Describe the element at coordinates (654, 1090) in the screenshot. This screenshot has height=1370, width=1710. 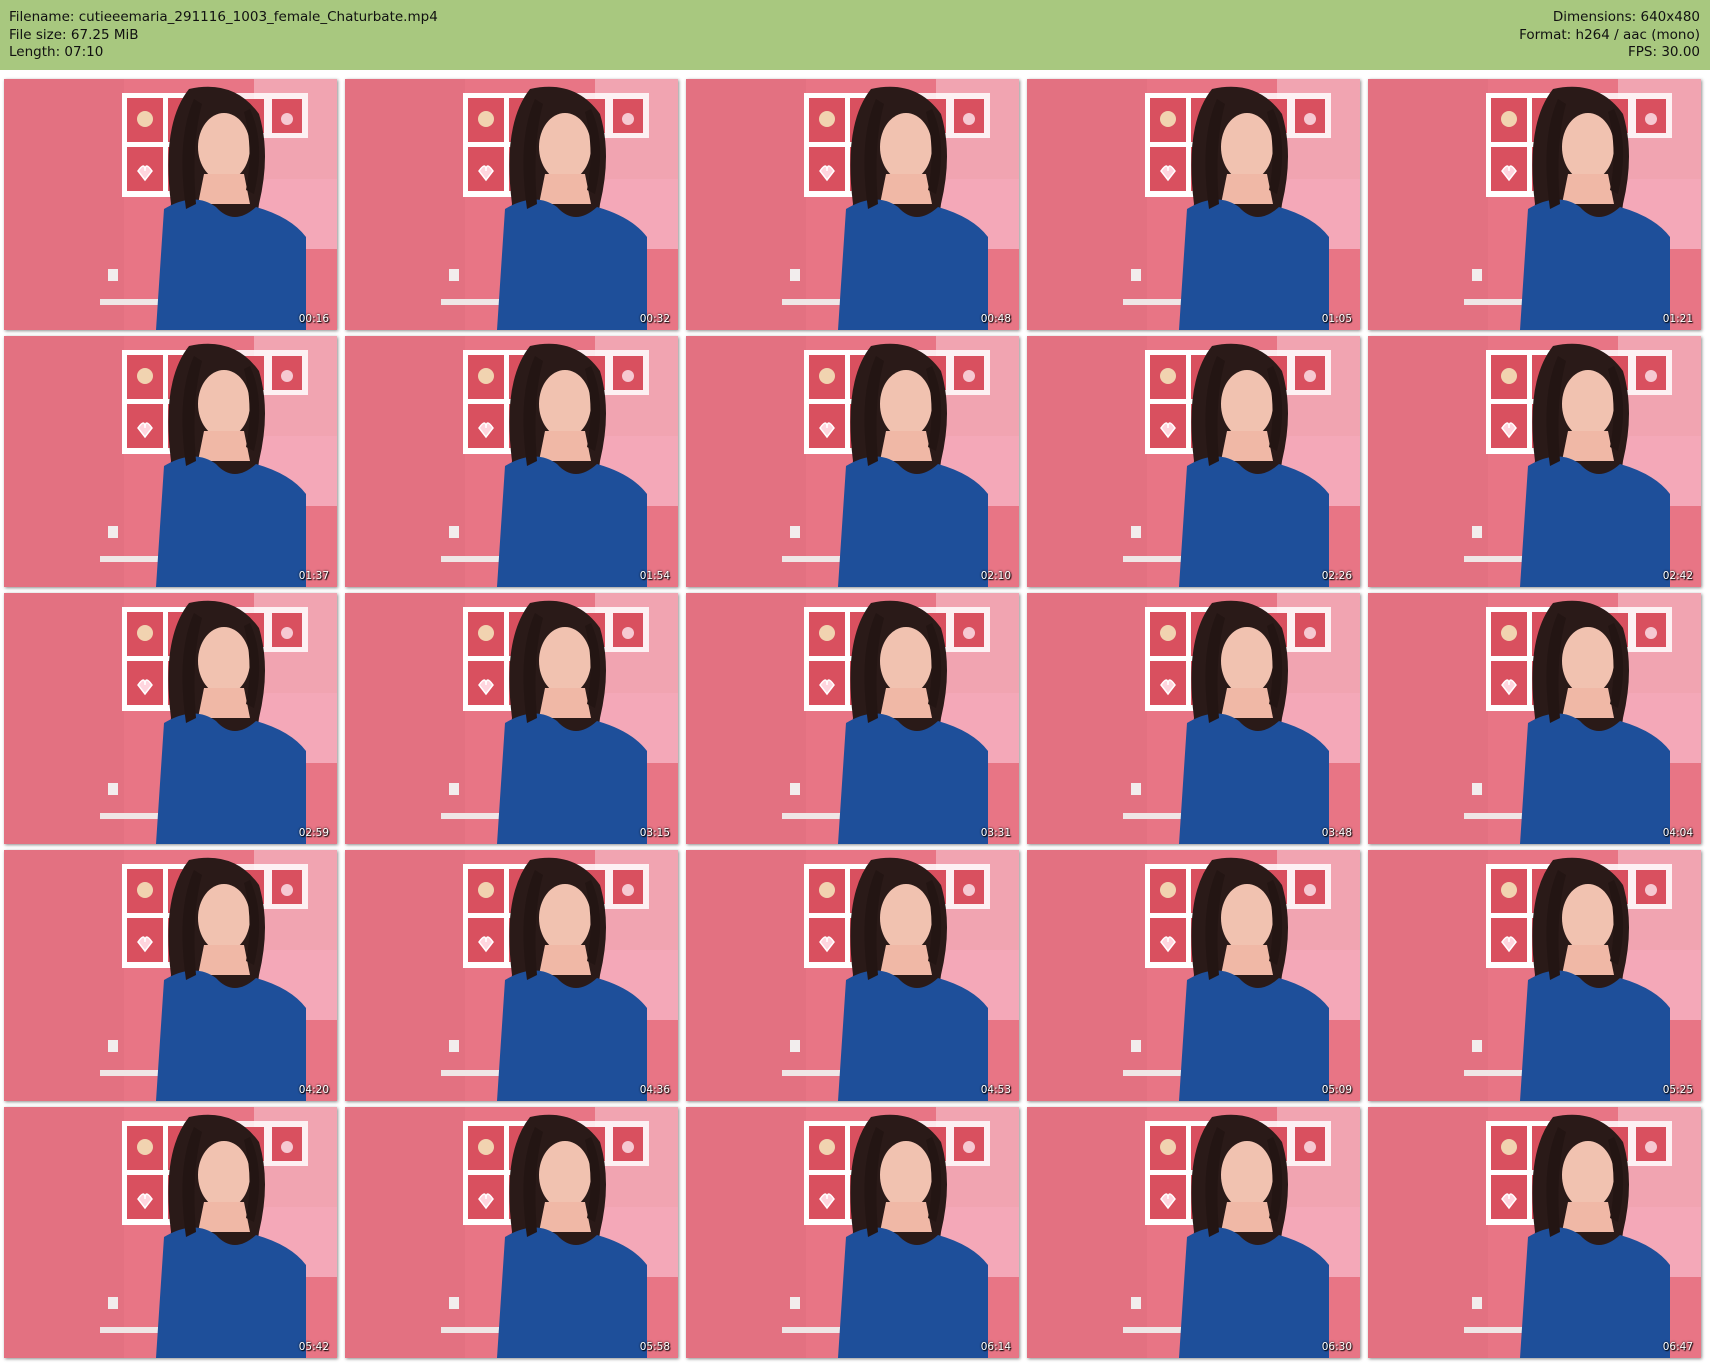
I see `timestamp-label: 04:36` at that location.